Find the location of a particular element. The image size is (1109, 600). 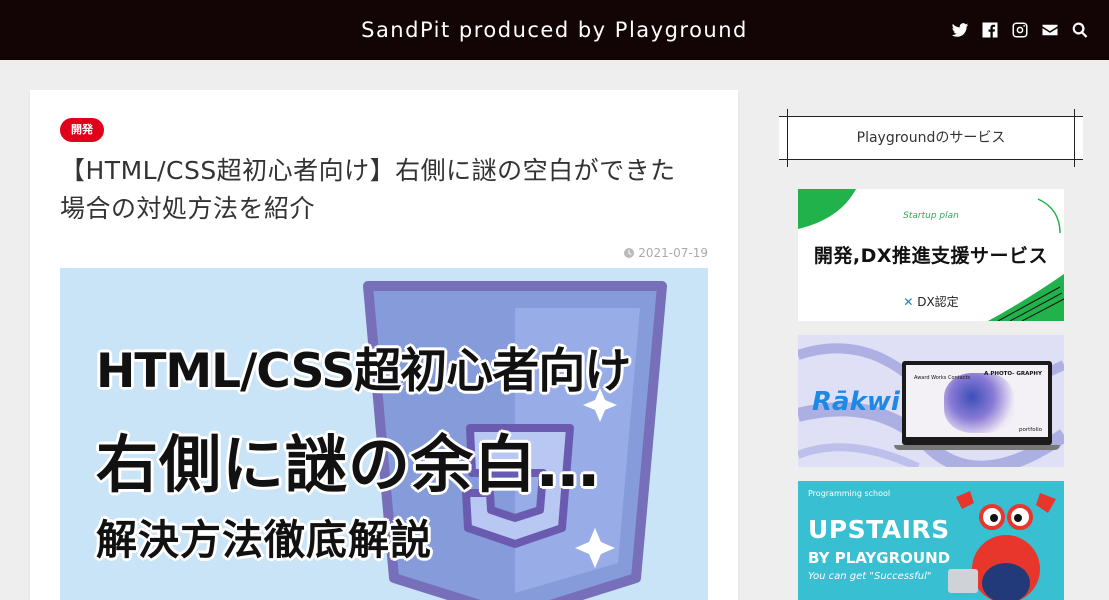

header-icons is located at coordinates (1019, 30).